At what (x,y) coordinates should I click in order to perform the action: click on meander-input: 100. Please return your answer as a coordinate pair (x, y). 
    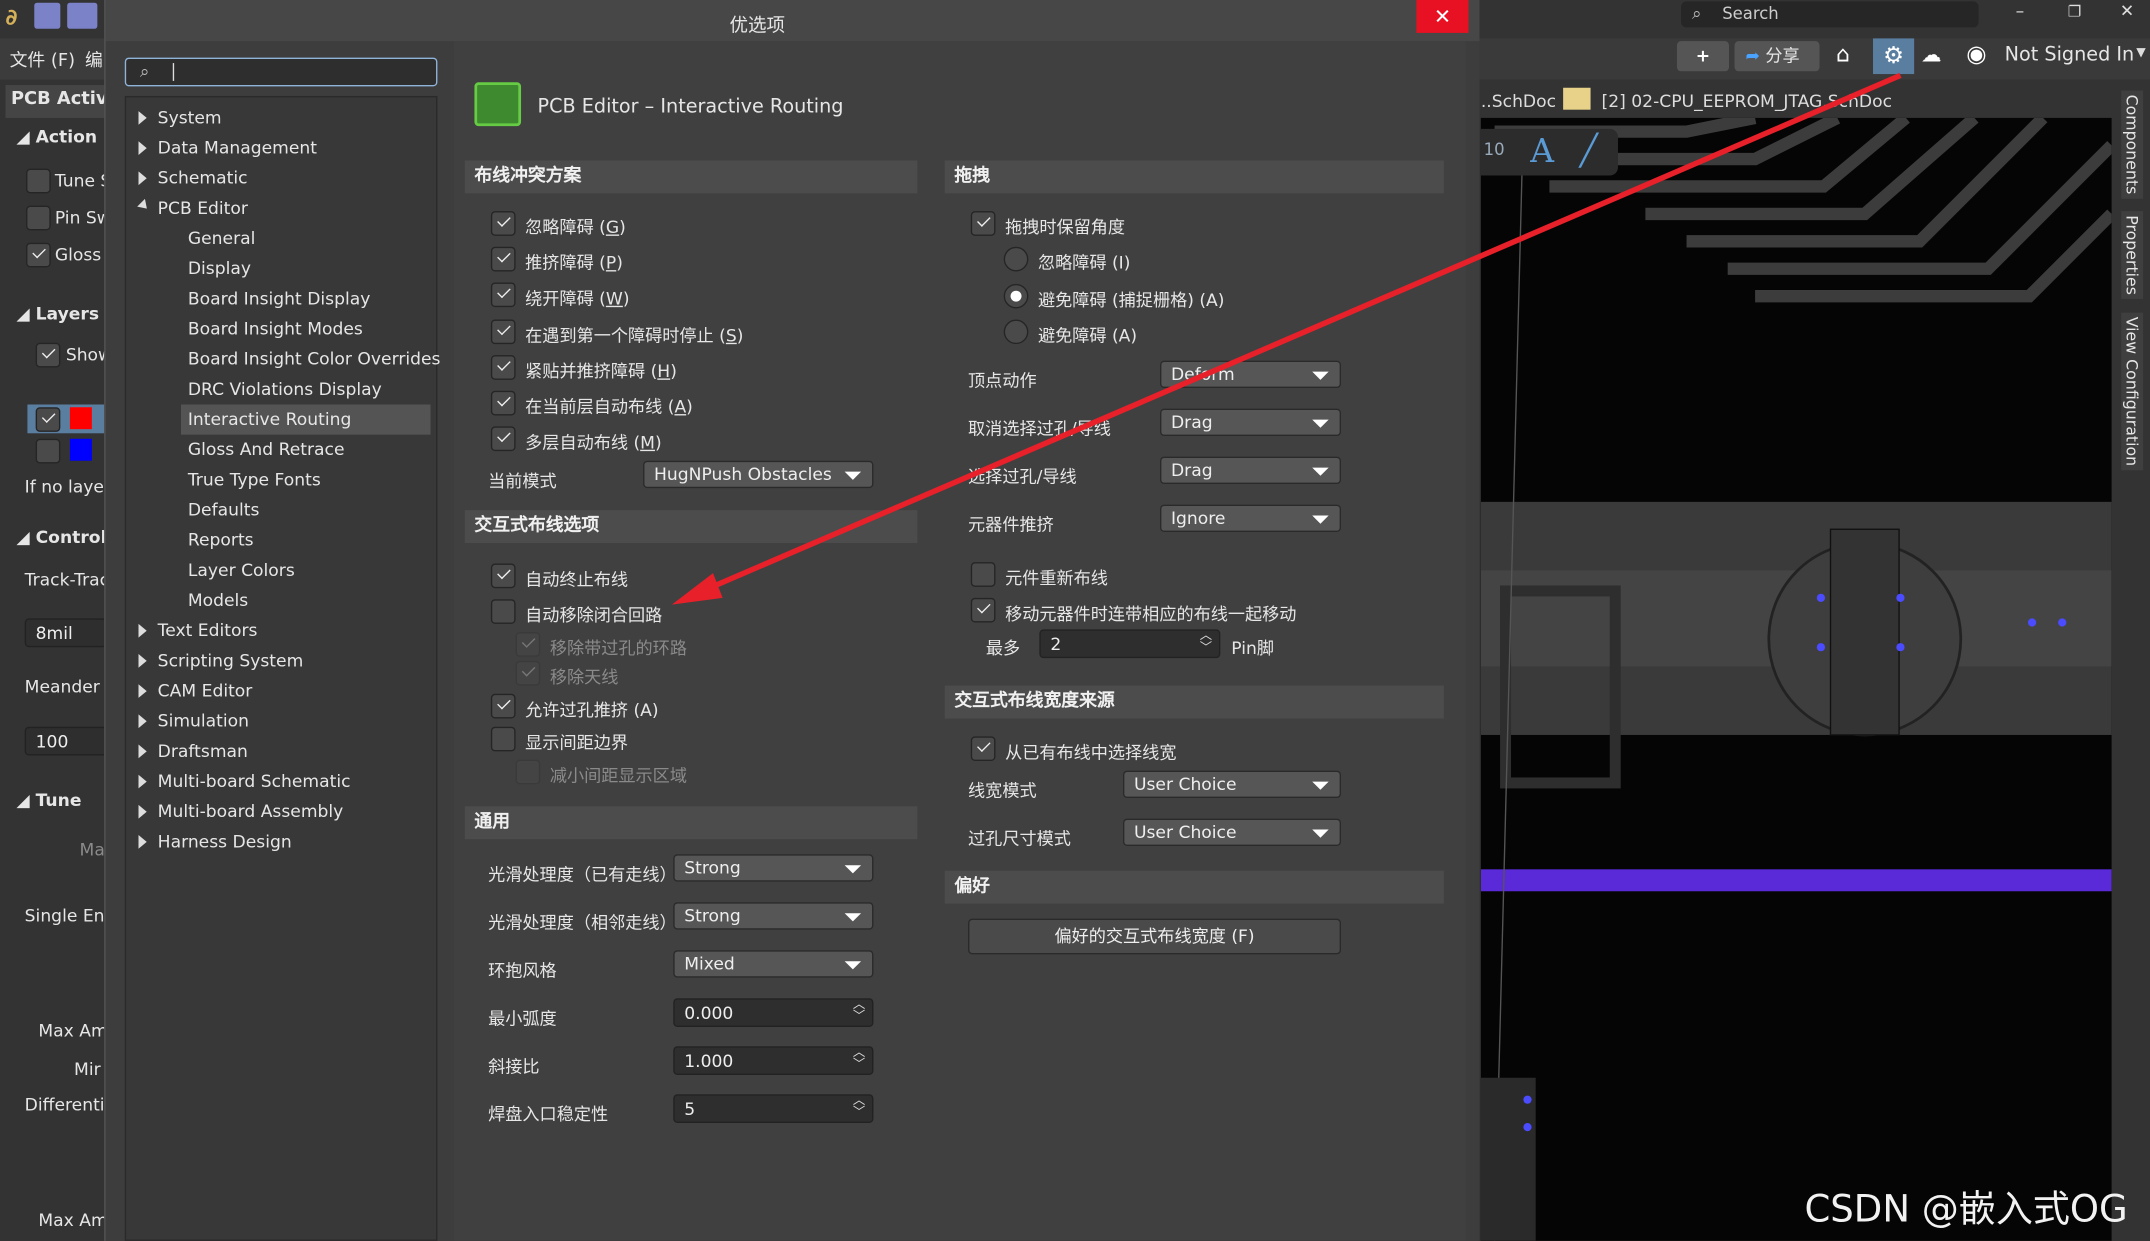
    Looking at the image, I should click on (65, 741).